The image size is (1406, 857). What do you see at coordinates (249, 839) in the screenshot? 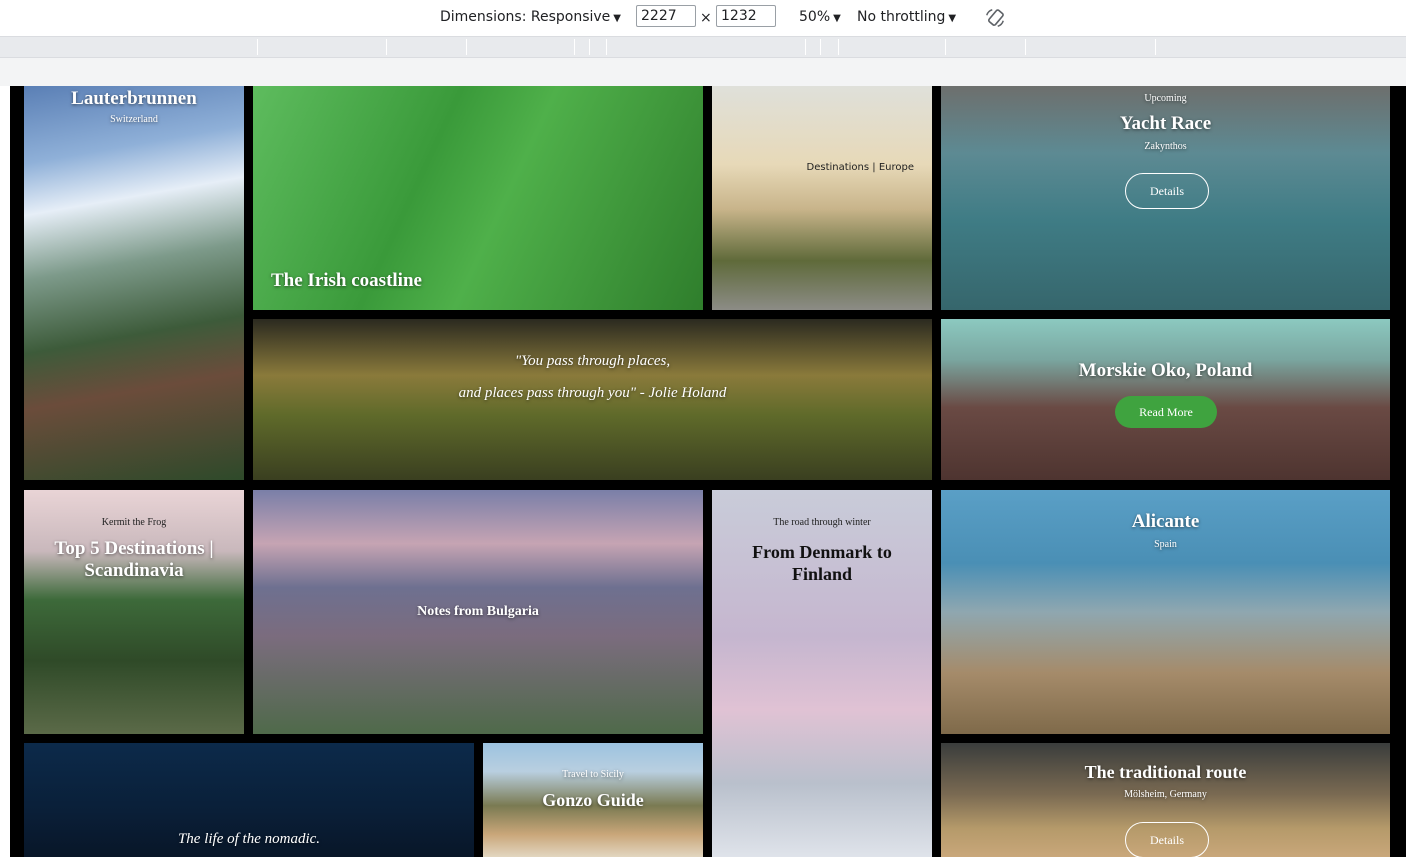
I see `tile-title: The life of the nomadic.` at bounding box center [249, 839].